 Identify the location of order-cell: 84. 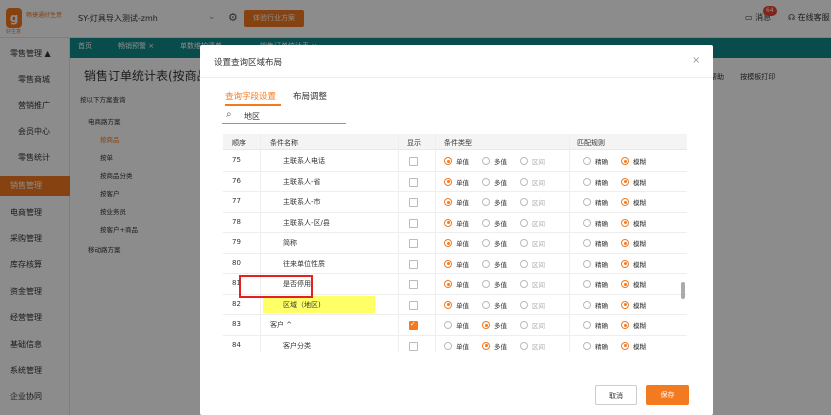
(236, 344).